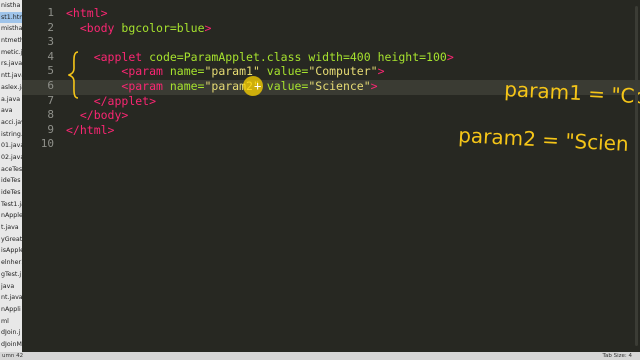 This screenshot has width=640, height=360. Describe the element at coordinates (11, 322) in the screenshot. I see `sidebar-file-item: ml` at that location.